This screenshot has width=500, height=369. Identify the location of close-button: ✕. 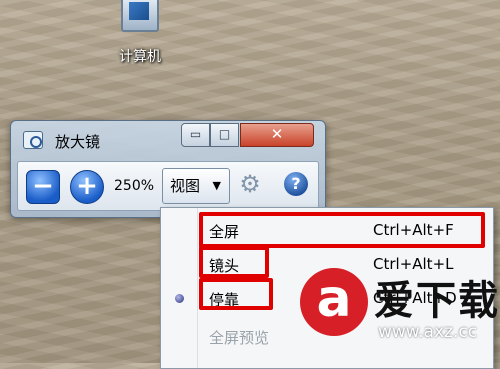
(277, 135).